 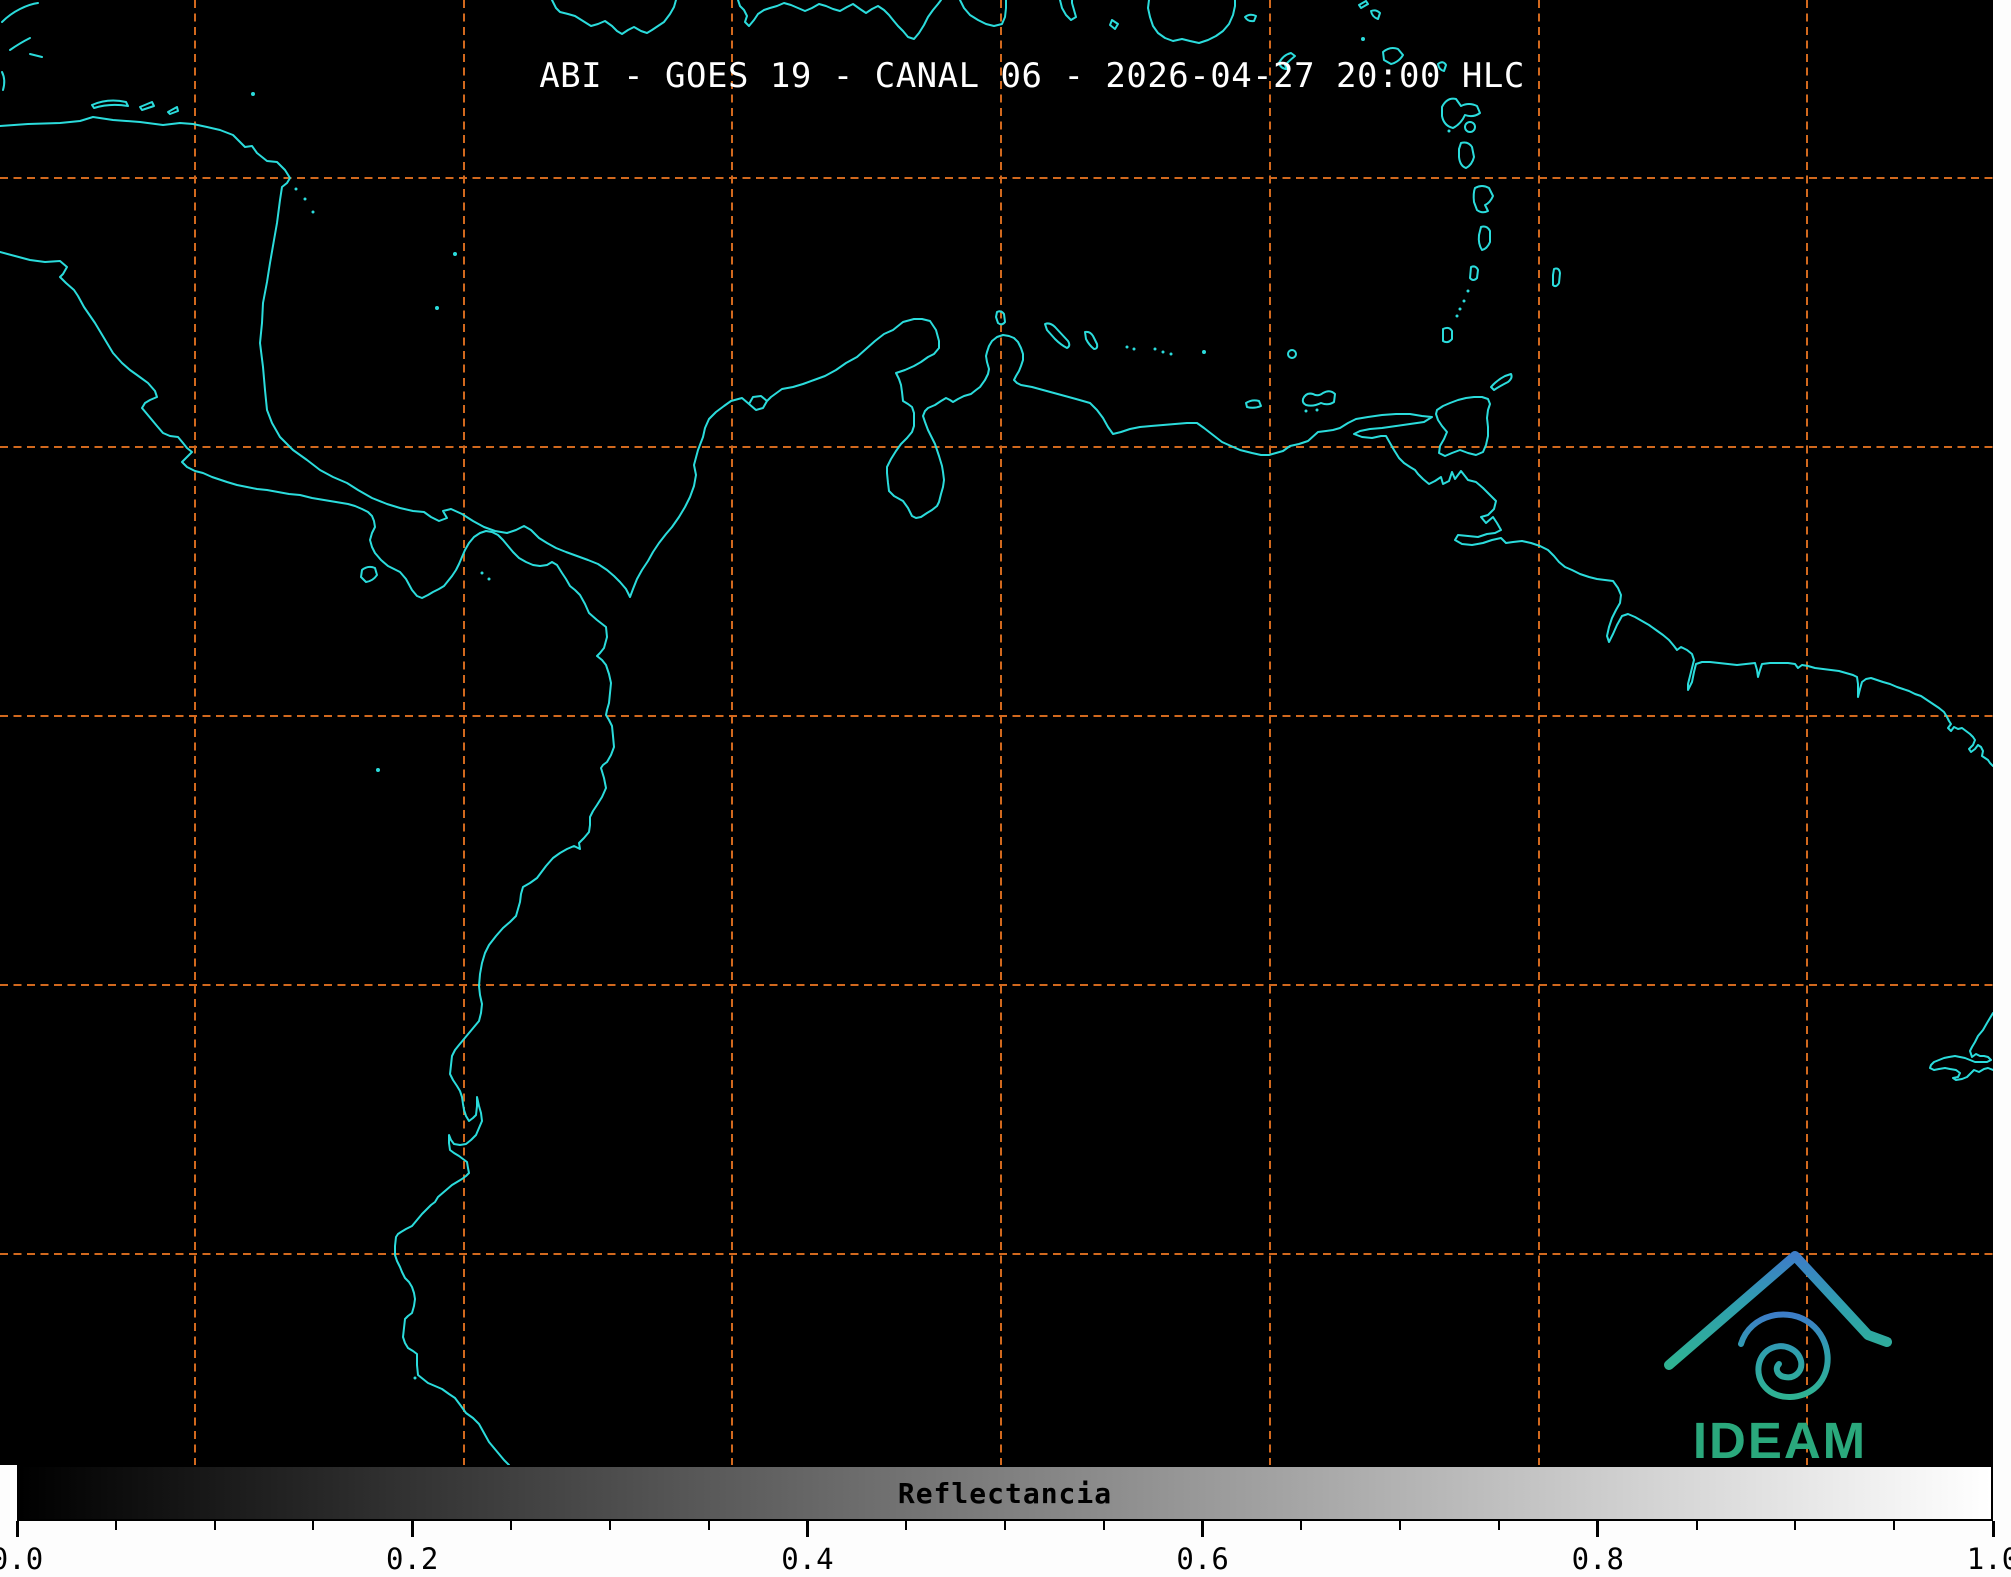 I want to click on coastline-venezuelan-islands, so click(x=1165, y=361).